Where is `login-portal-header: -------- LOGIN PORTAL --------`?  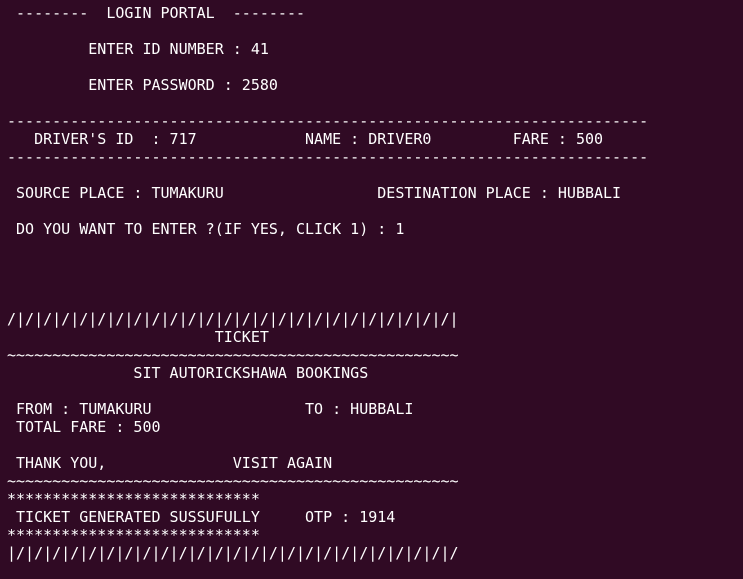
login-portal-header: -------- LOGIN PORTAL -------- is located at coordinates (156, 13).